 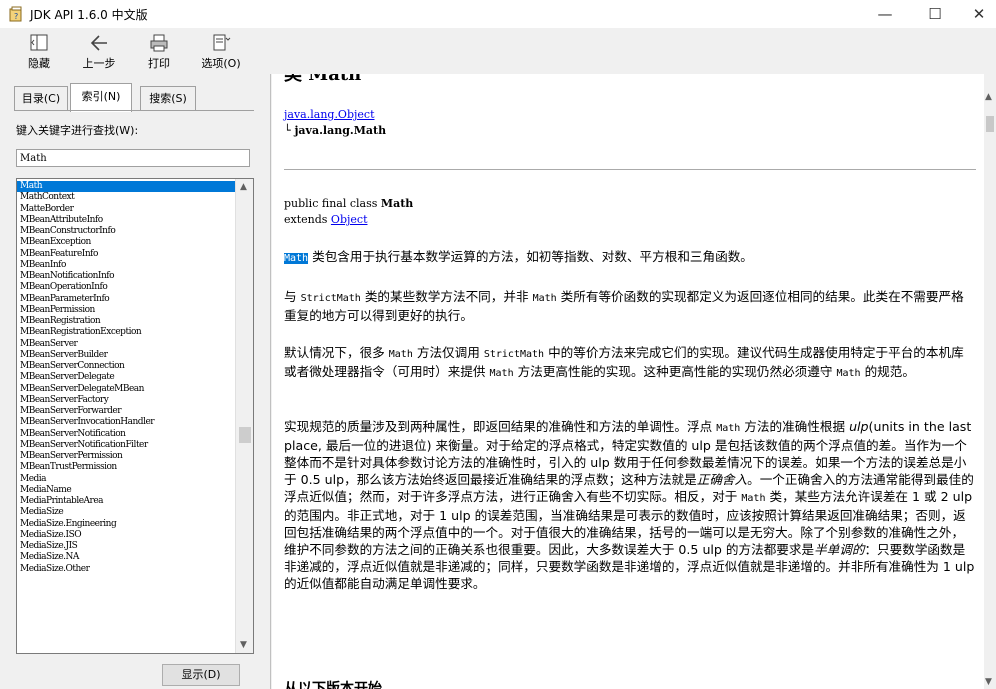 I want to click on index-list-item: MatteBorder, so click(x=126, y=209).